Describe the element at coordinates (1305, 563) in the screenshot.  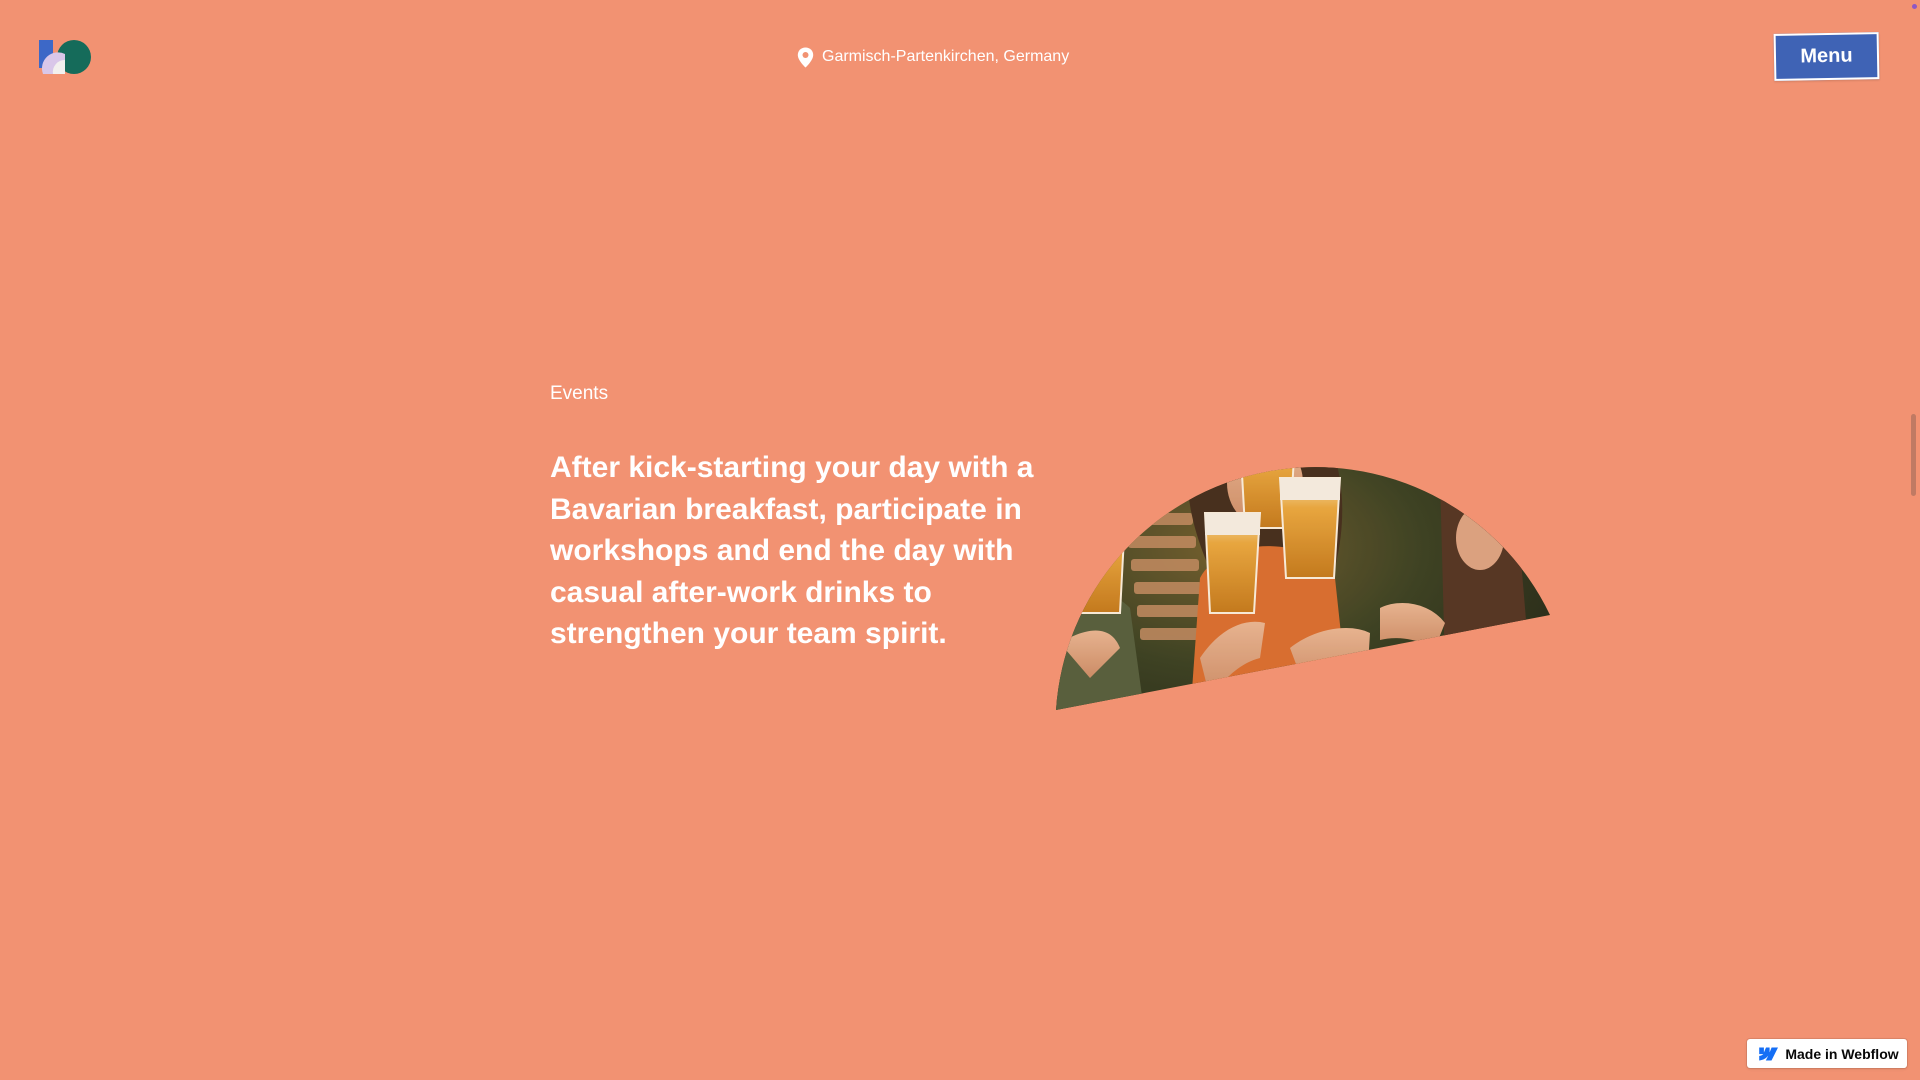
I see `event-photo` at that location.